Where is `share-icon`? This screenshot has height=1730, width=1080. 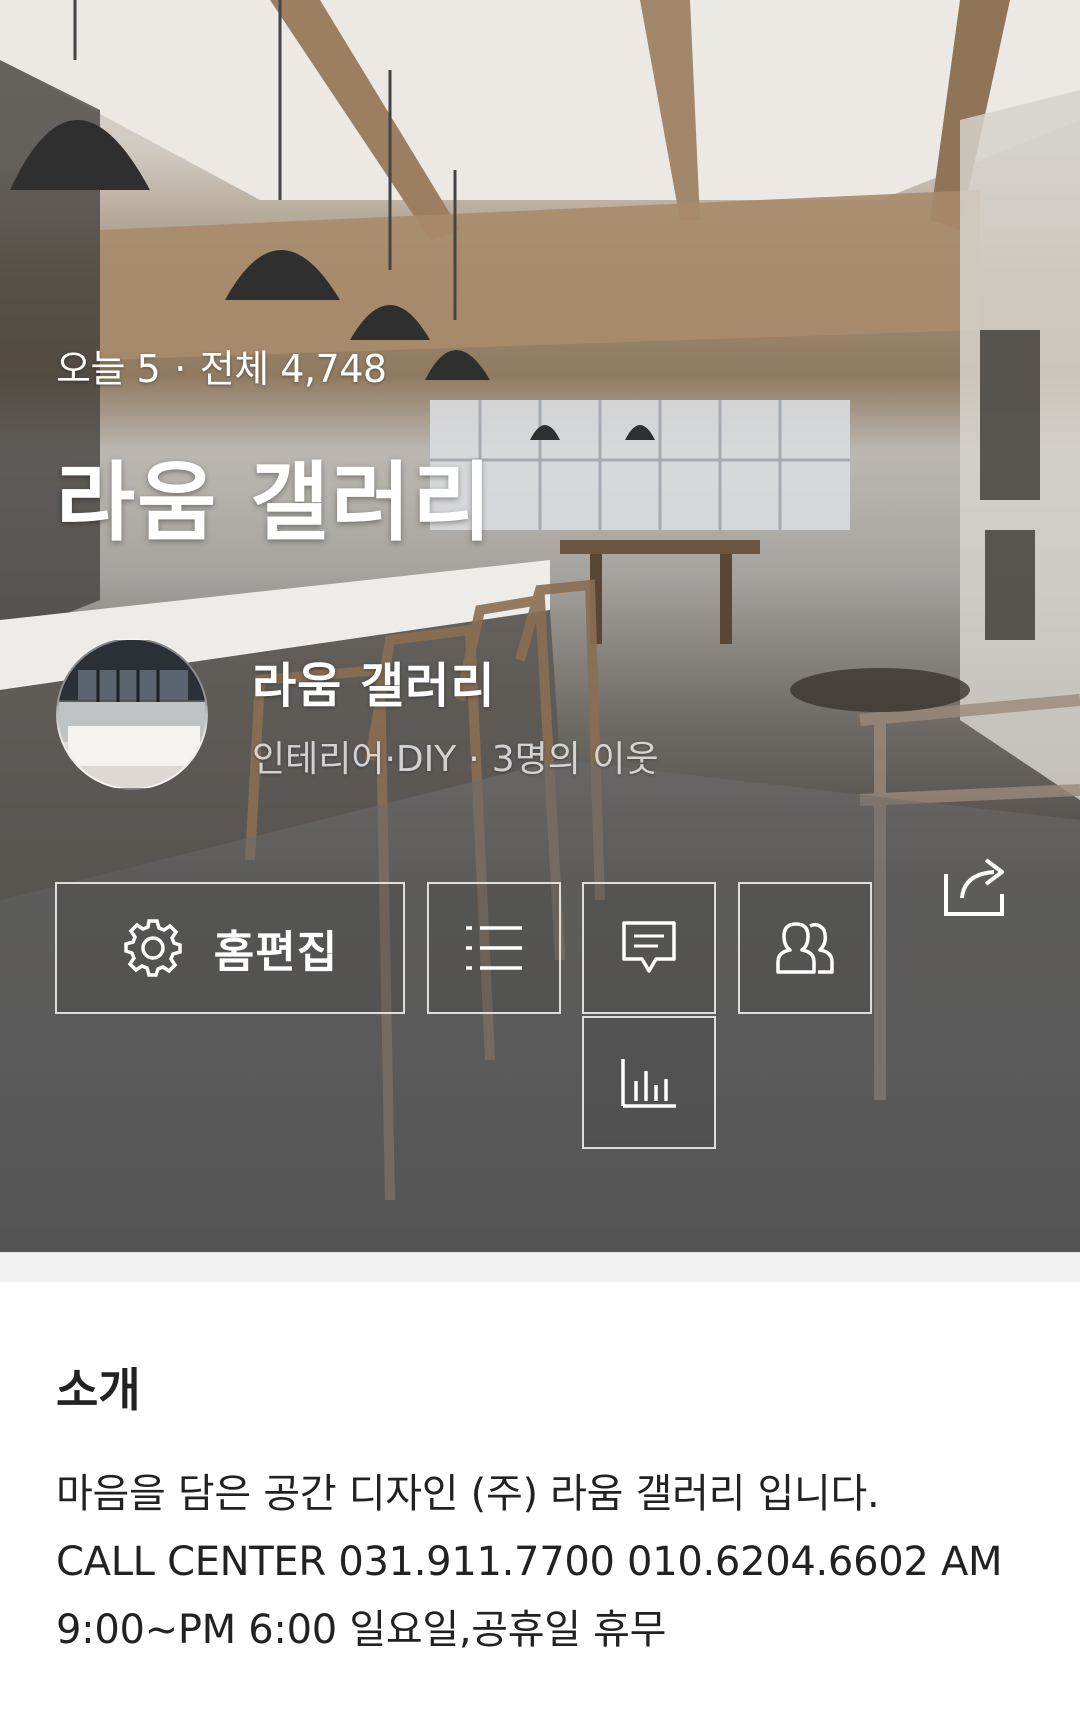 share-icon is located at coordinates (974, 887).